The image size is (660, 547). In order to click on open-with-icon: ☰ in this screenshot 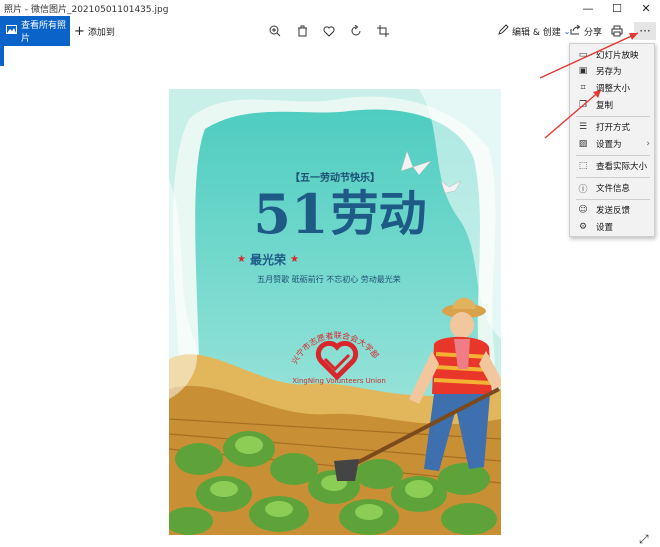, I will do `click(583, 127)`.